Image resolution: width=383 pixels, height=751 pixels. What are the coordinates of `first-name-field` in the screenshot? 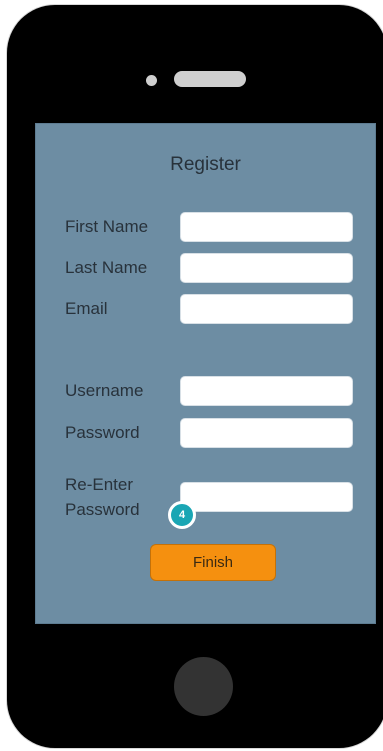 It's located at (266, 227).